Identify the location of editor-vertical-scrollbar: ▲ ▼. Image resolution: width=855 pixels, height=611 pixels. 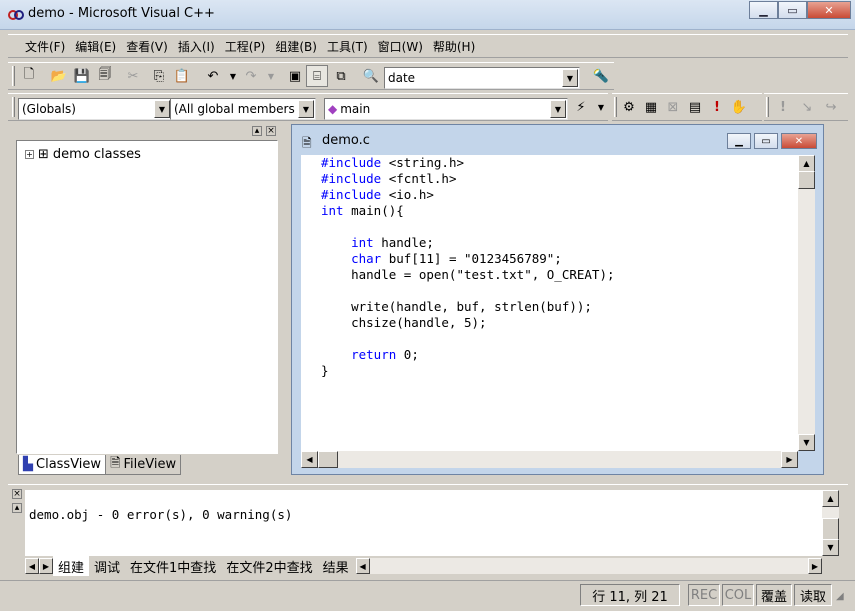
(806, 303).